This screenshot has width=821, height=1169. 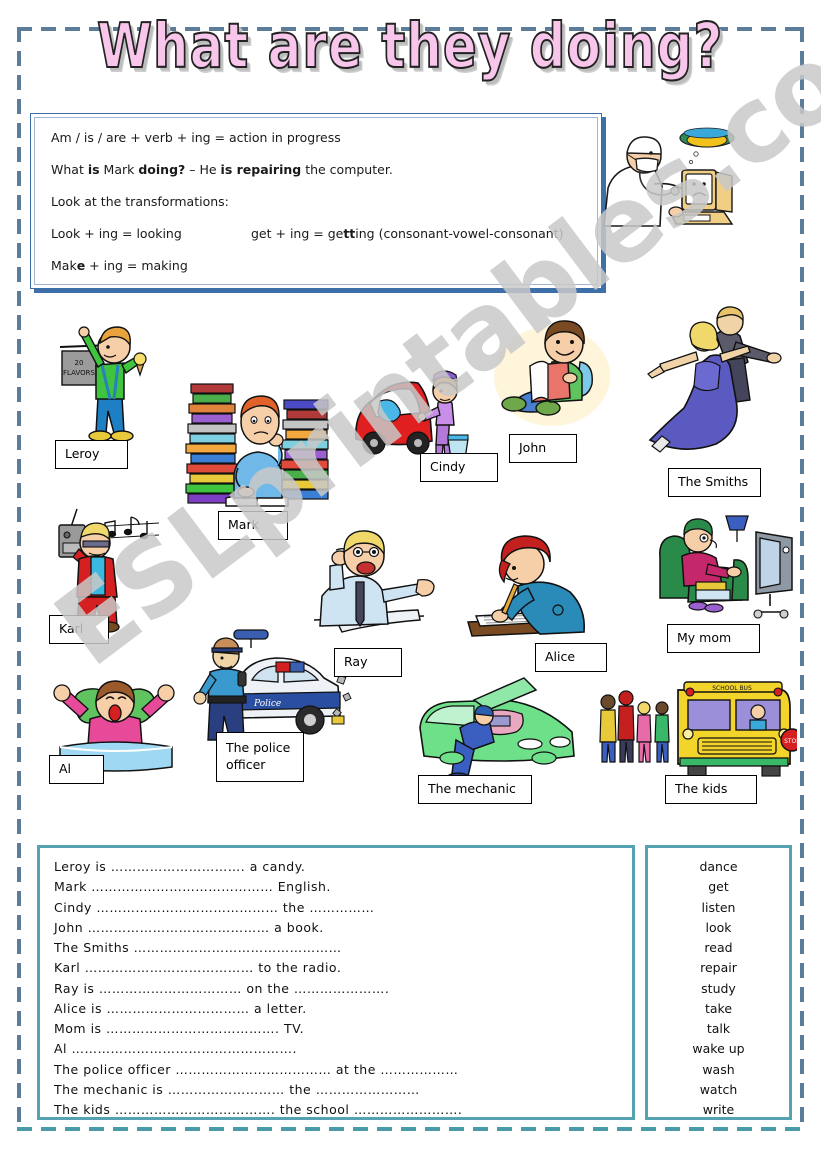 What do you see at coordinates (19, 579) in the screenshot?
I see `frame-edge-left` at bounding box center [19, 579].